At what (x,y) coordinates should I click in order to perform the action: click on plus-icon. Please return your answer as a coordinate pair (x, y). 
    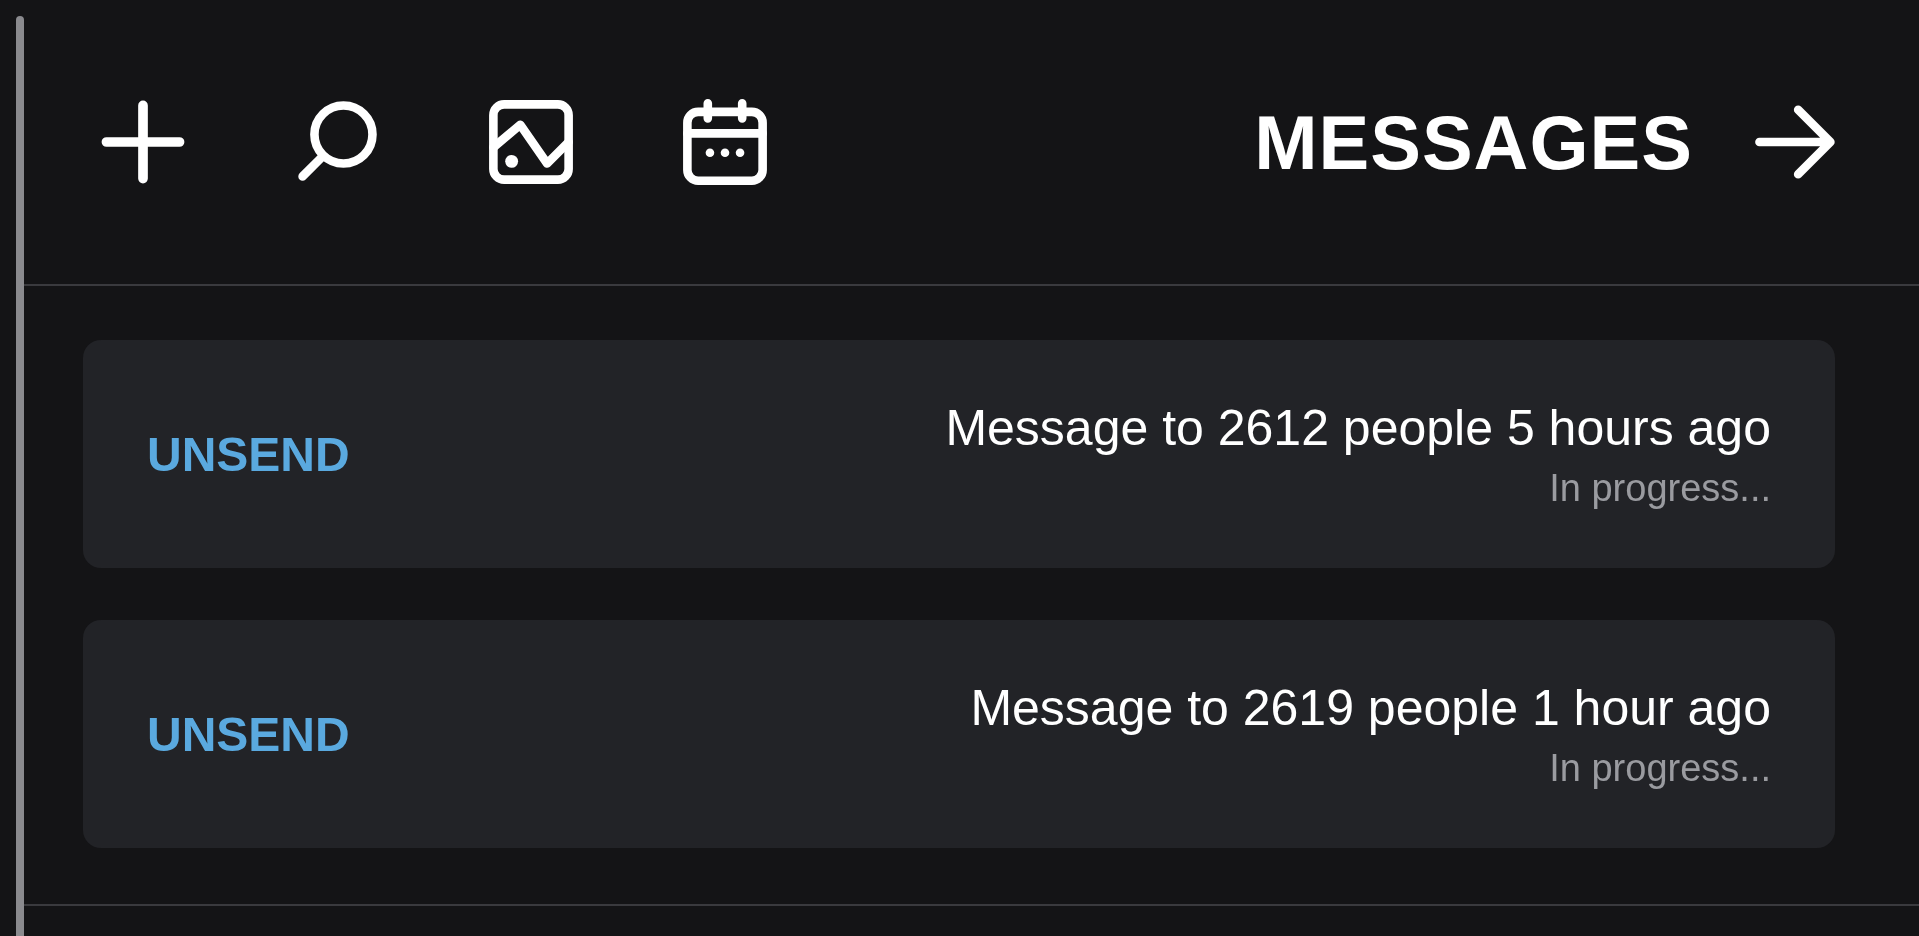
    Looking at the image, I should click on (143, 142).